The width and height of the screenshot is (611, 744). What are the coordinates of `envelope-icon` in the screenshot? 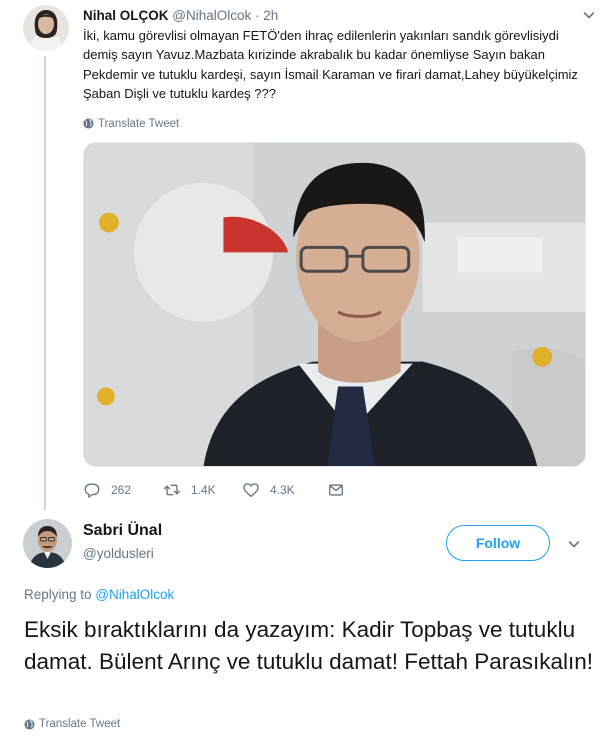 It's located at (336, 490).